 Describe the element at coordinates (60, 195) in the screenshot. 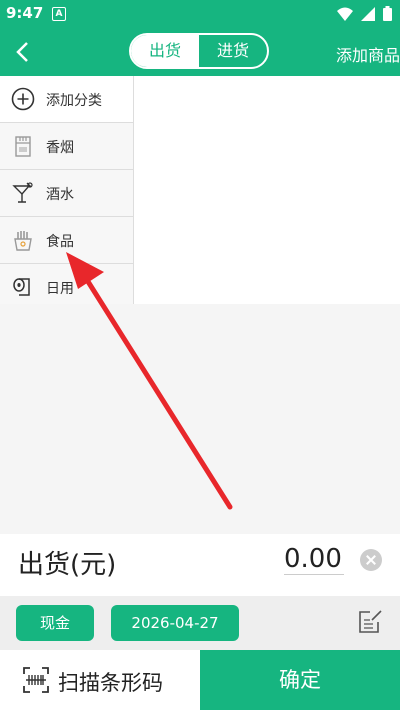

I see `category-label: 酒水` at that location.